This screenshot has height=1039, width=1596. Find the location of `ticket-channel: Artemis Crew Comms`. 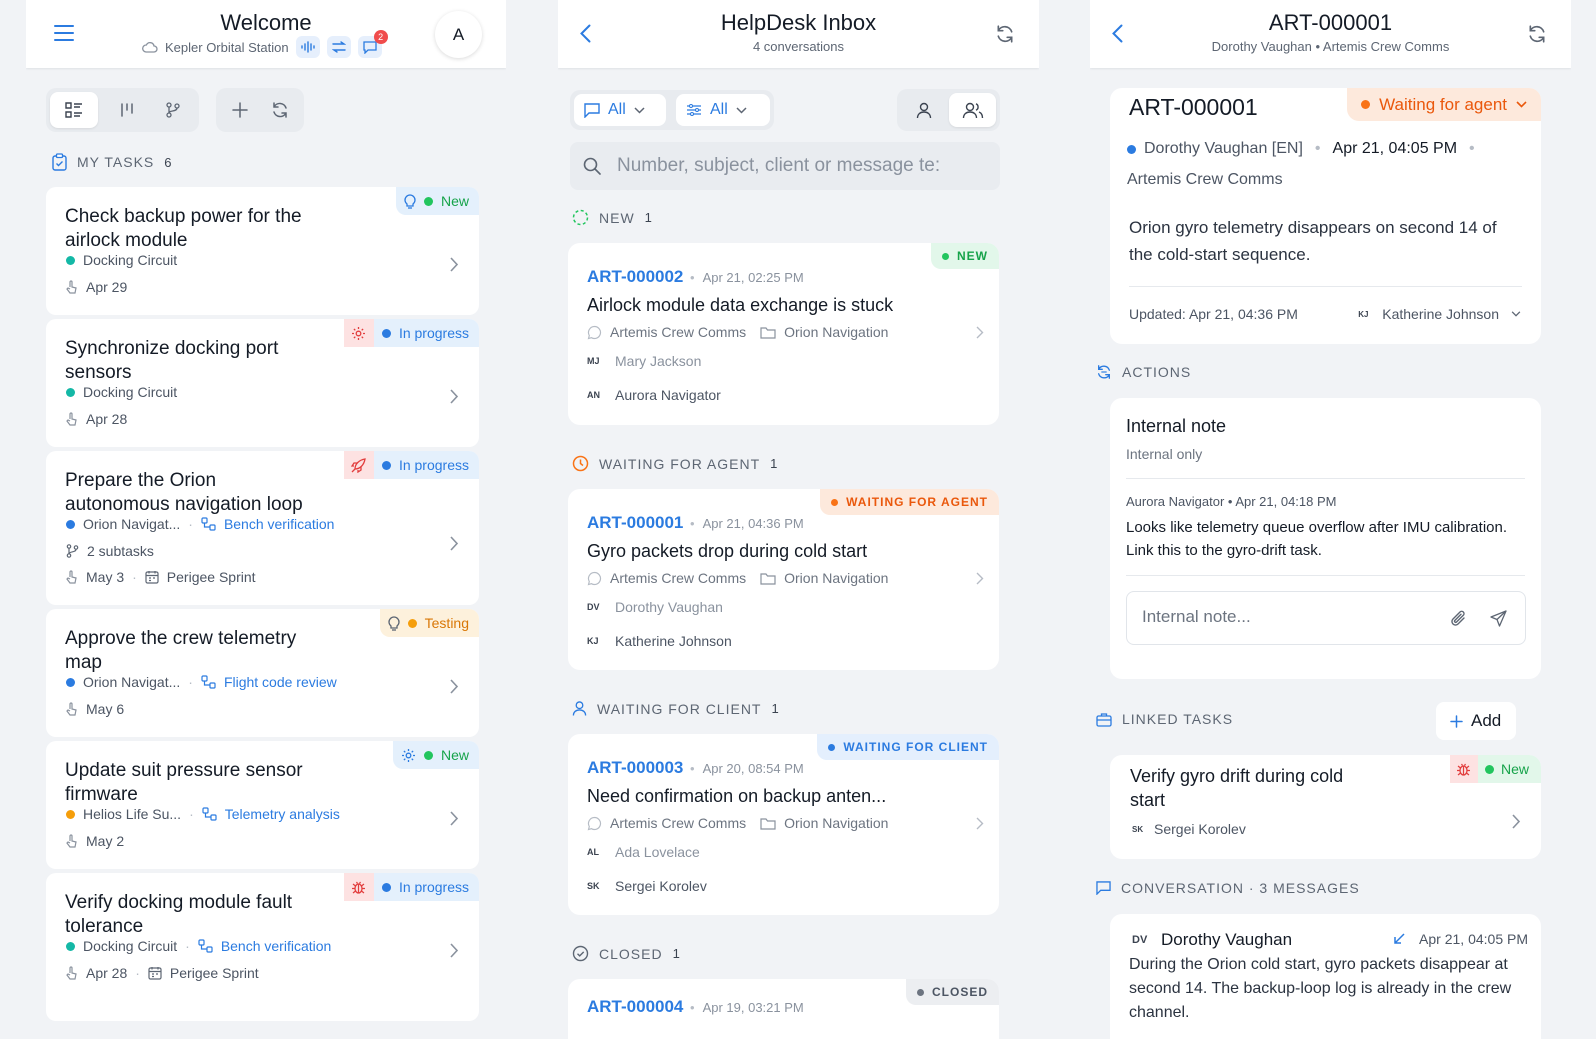

ticket-channel: Artemis Crew Comms is located at coordinates (678, 578).